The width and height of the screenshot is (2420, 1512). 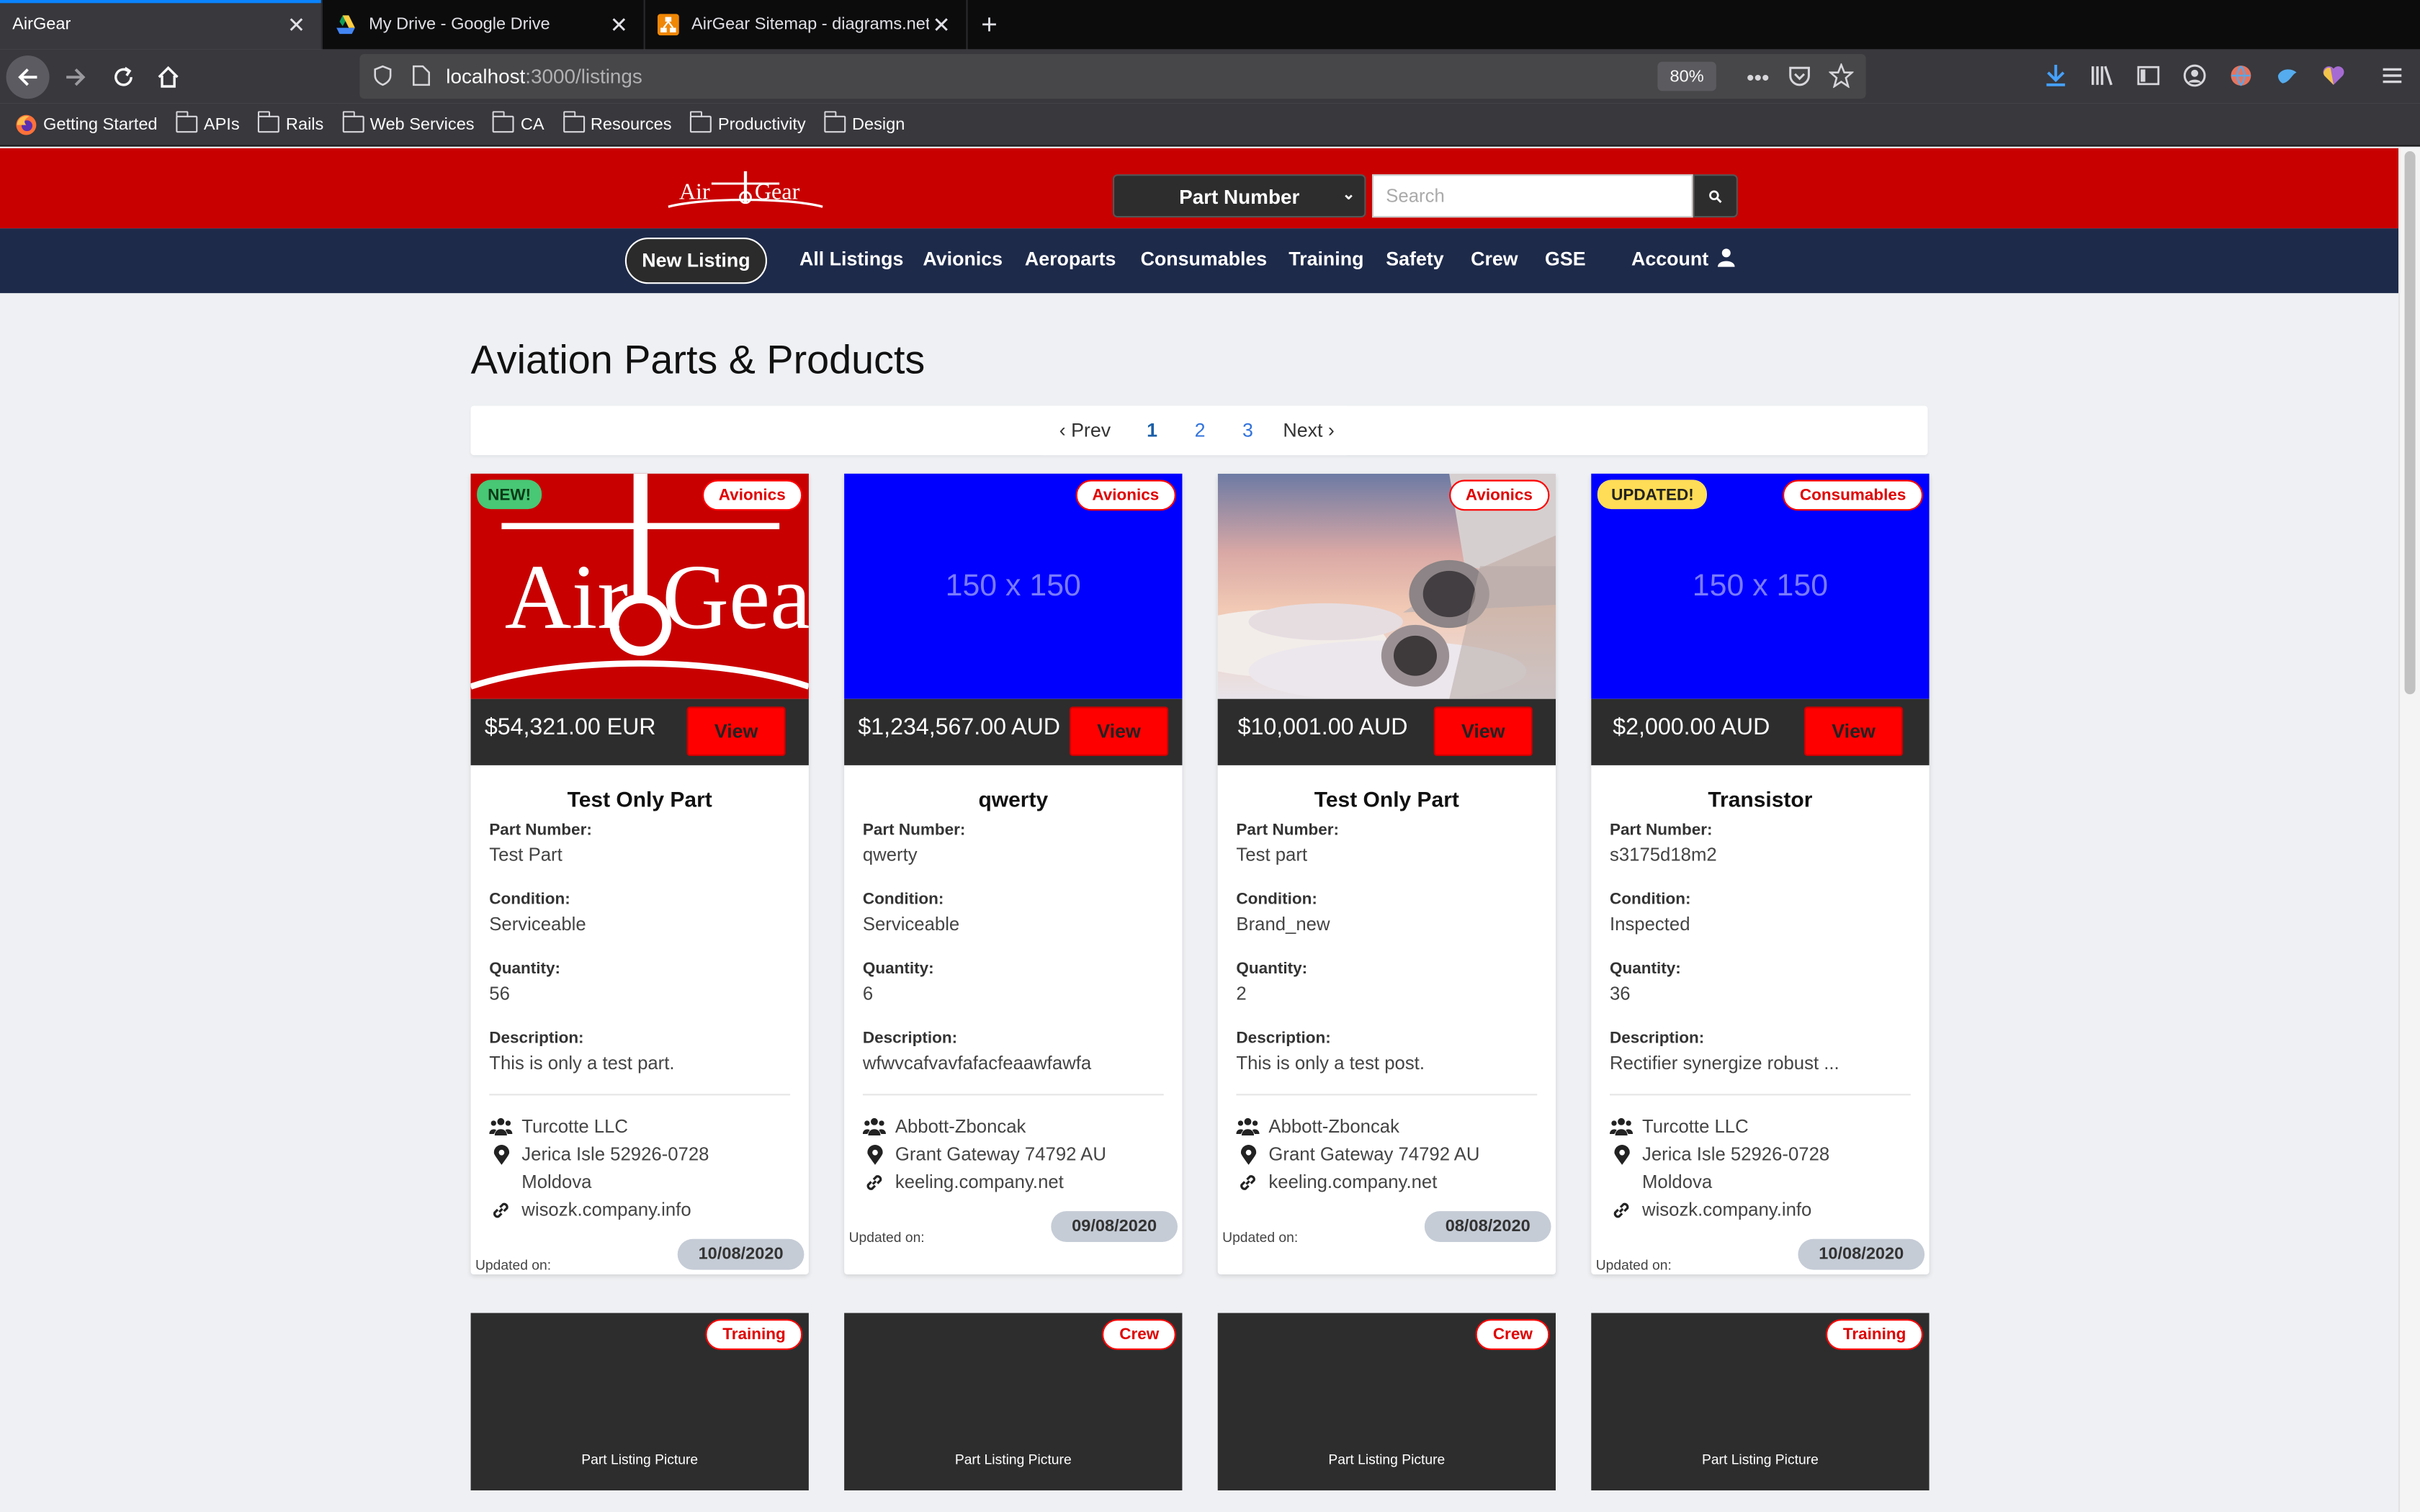 What do you see at coordinates (1070, 259) in the screenshot?
I see `nav-aeroparts: Aeroparts` at bounding box center [1070, 259].